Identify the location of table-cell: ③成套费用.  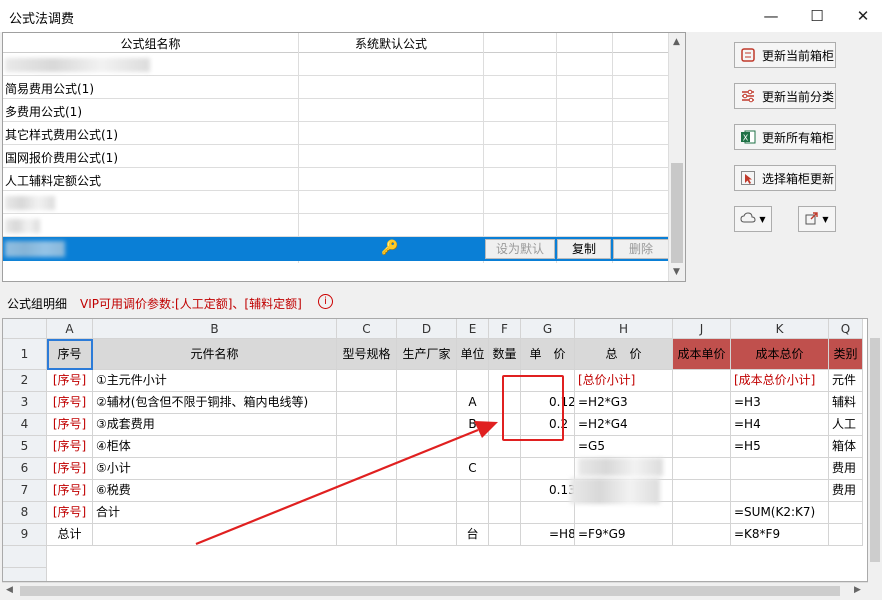
(215, 425).